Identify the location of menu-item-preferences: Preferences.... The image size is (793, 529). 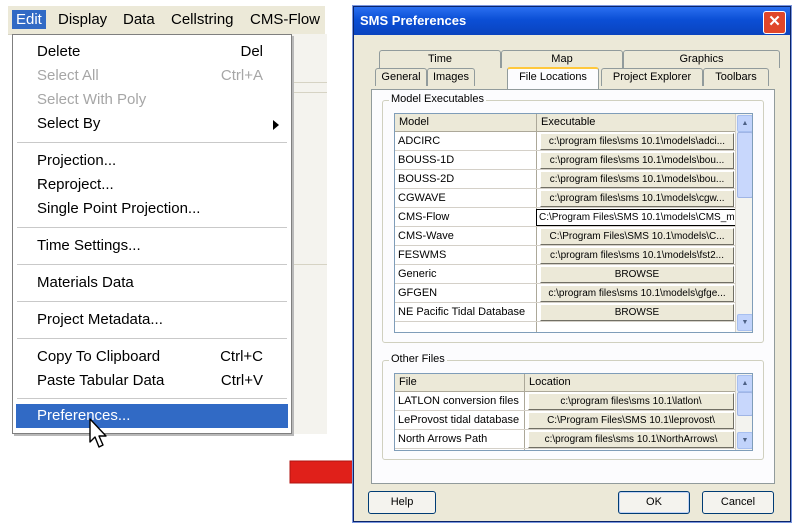
(83, 415).